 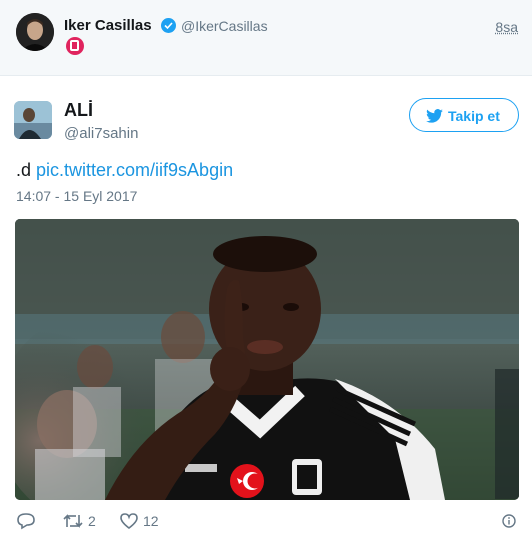 What do you see at coordinates (101, 133) in the screenshot?
I see `author-handle: @ali7sahin` at bounding box center [101, 133].